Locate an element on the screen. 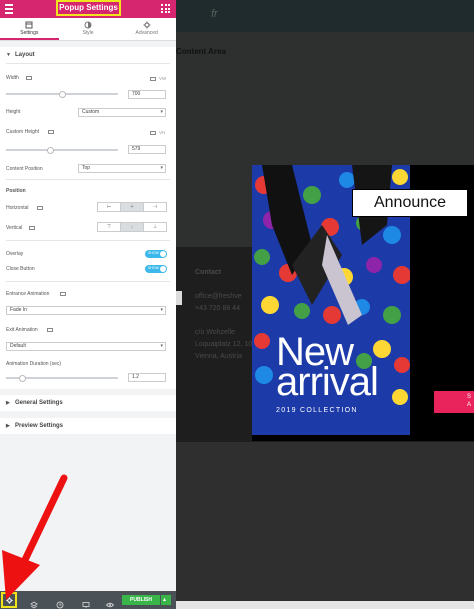 Image resolution: width=474 pixels, height=614 pixels. animation-duration-slider-handle is located at coordinates (23, 378).